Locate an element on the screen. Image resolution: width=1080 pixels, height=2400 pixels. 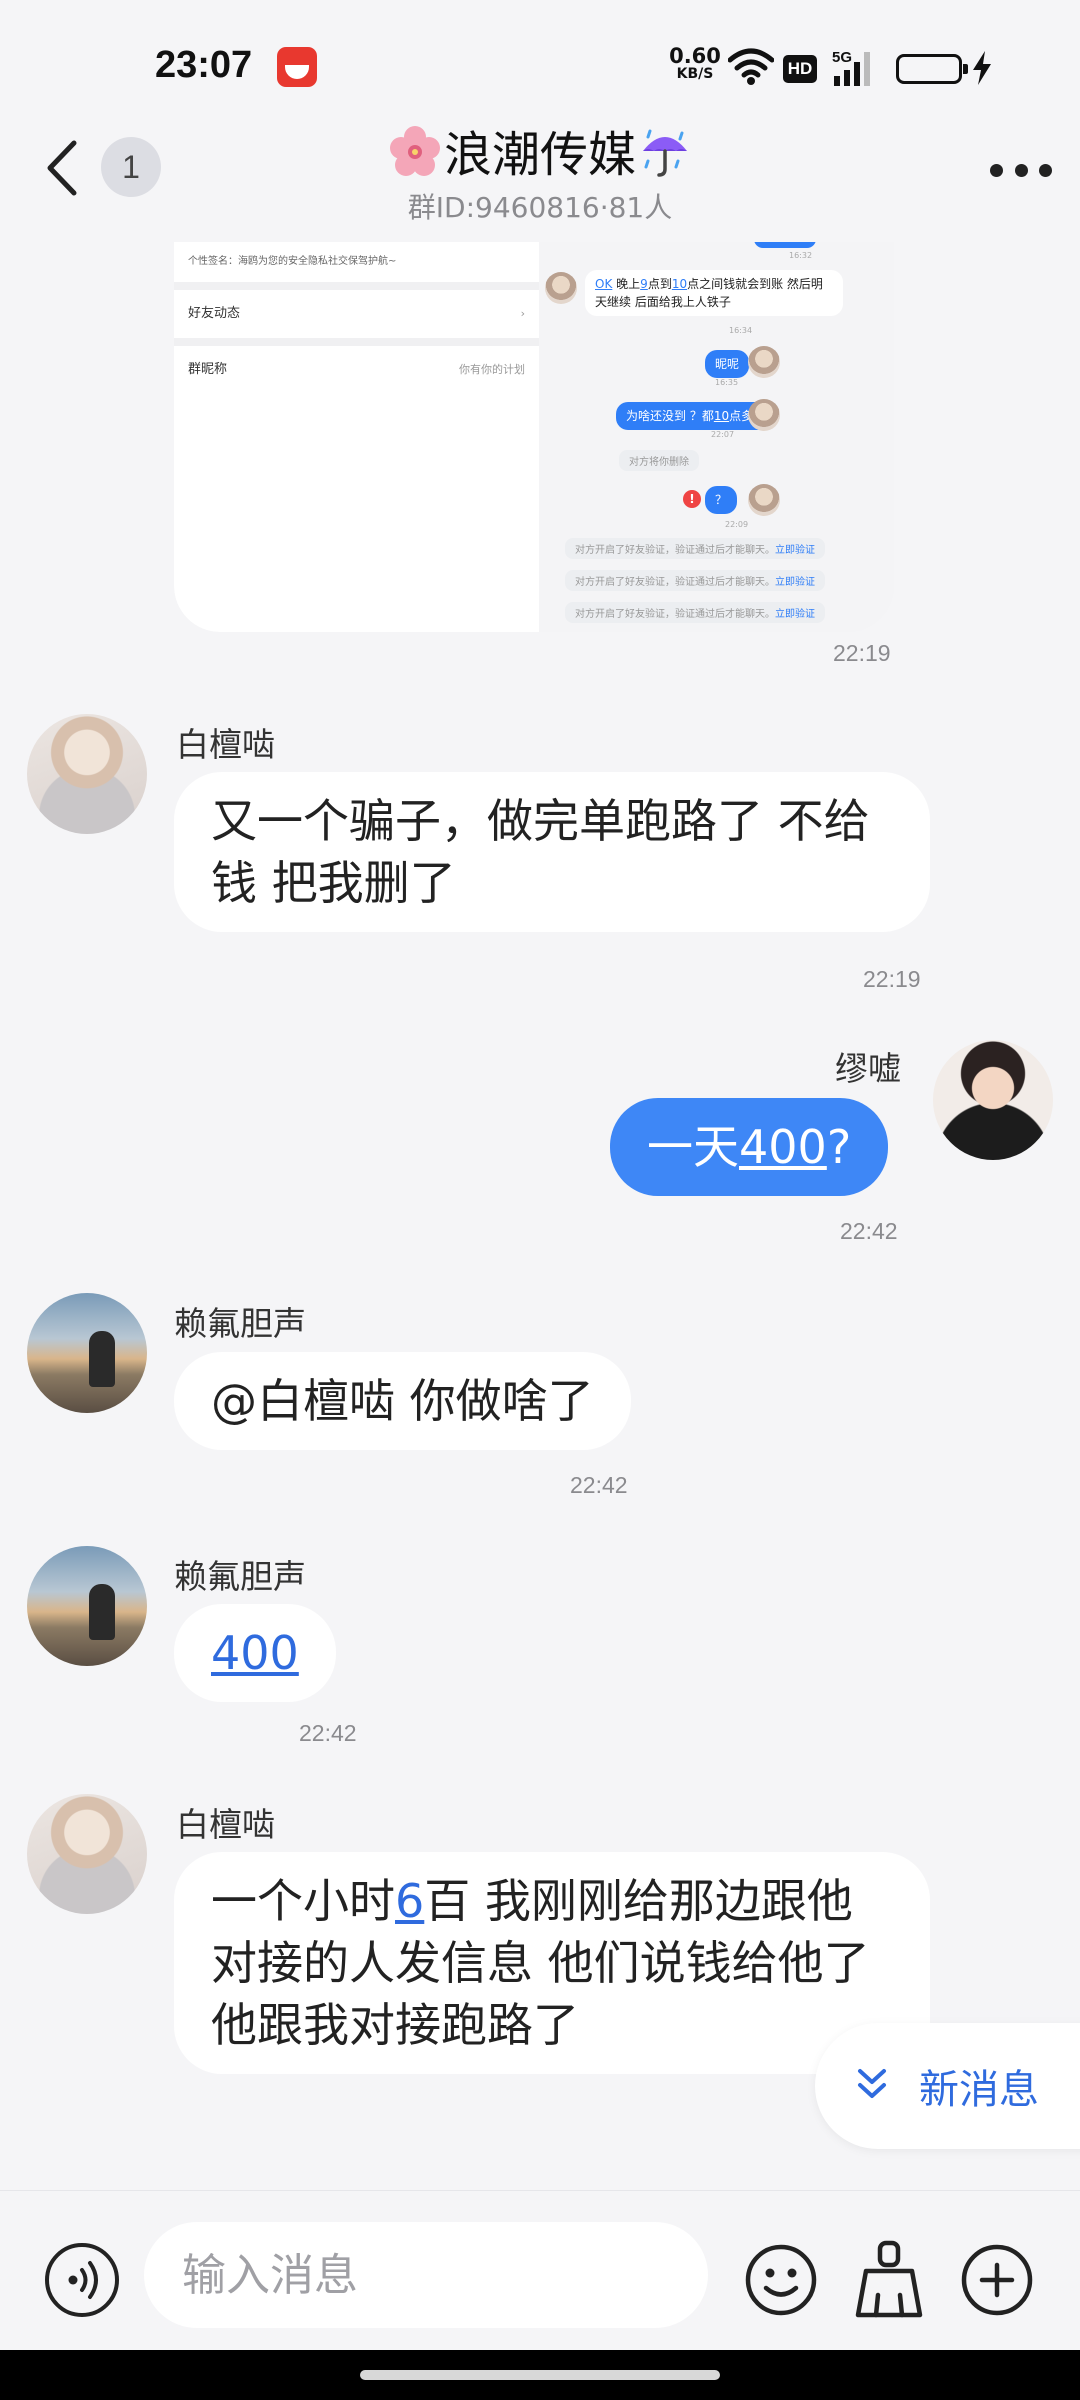
screenshot-text: 点到 is located at coordinates (659, 284).